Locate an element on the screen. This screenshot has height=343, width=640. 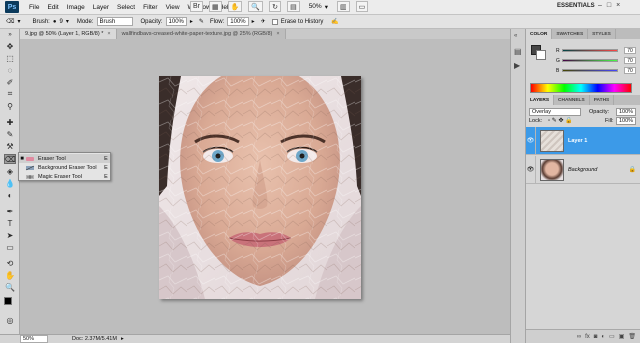
menu-layer: Layer is located at coordinates (101, 7).